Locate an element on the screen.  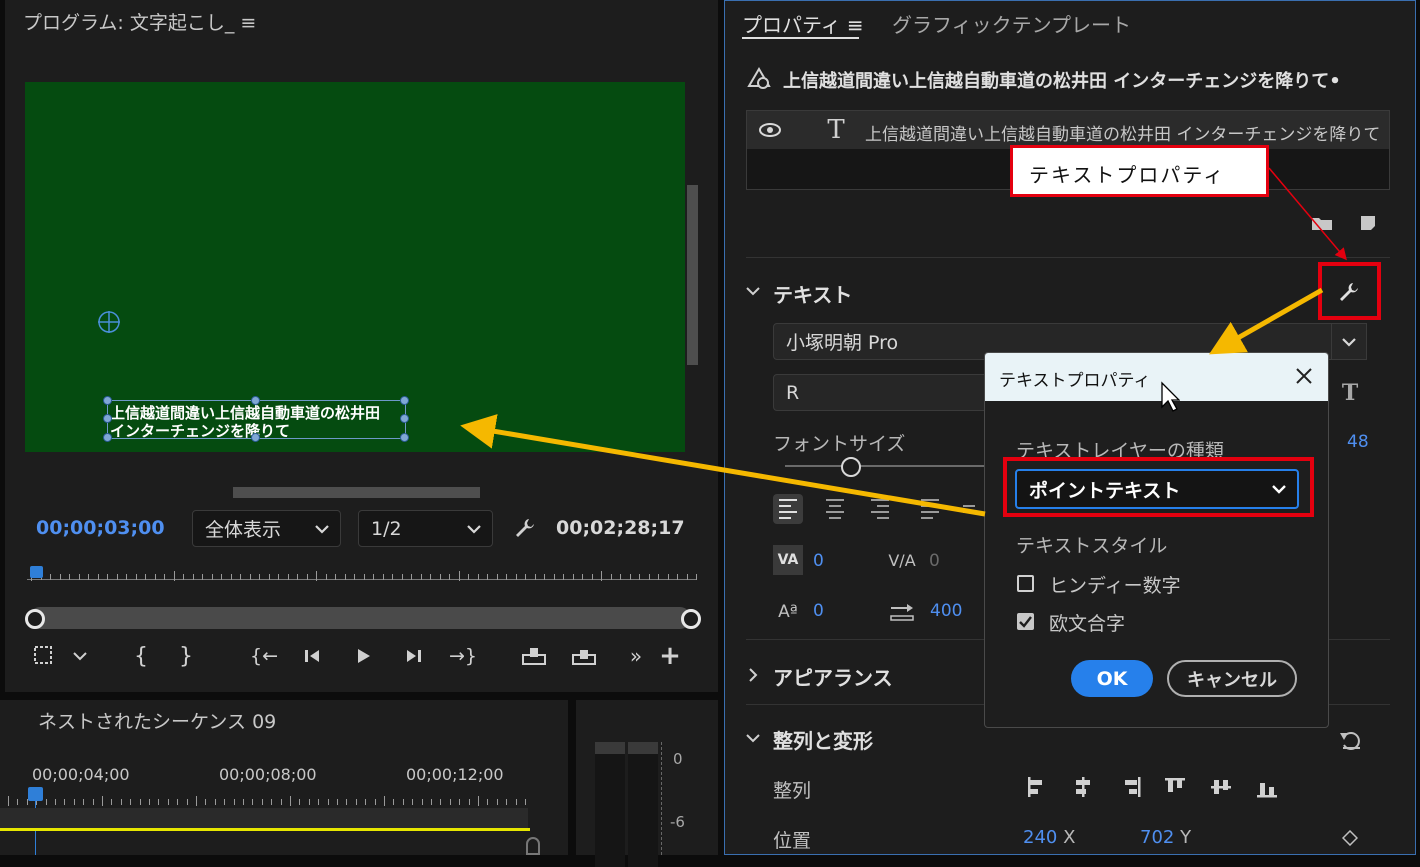
callout-connector-arrow is located at coordinates (1307, 214).